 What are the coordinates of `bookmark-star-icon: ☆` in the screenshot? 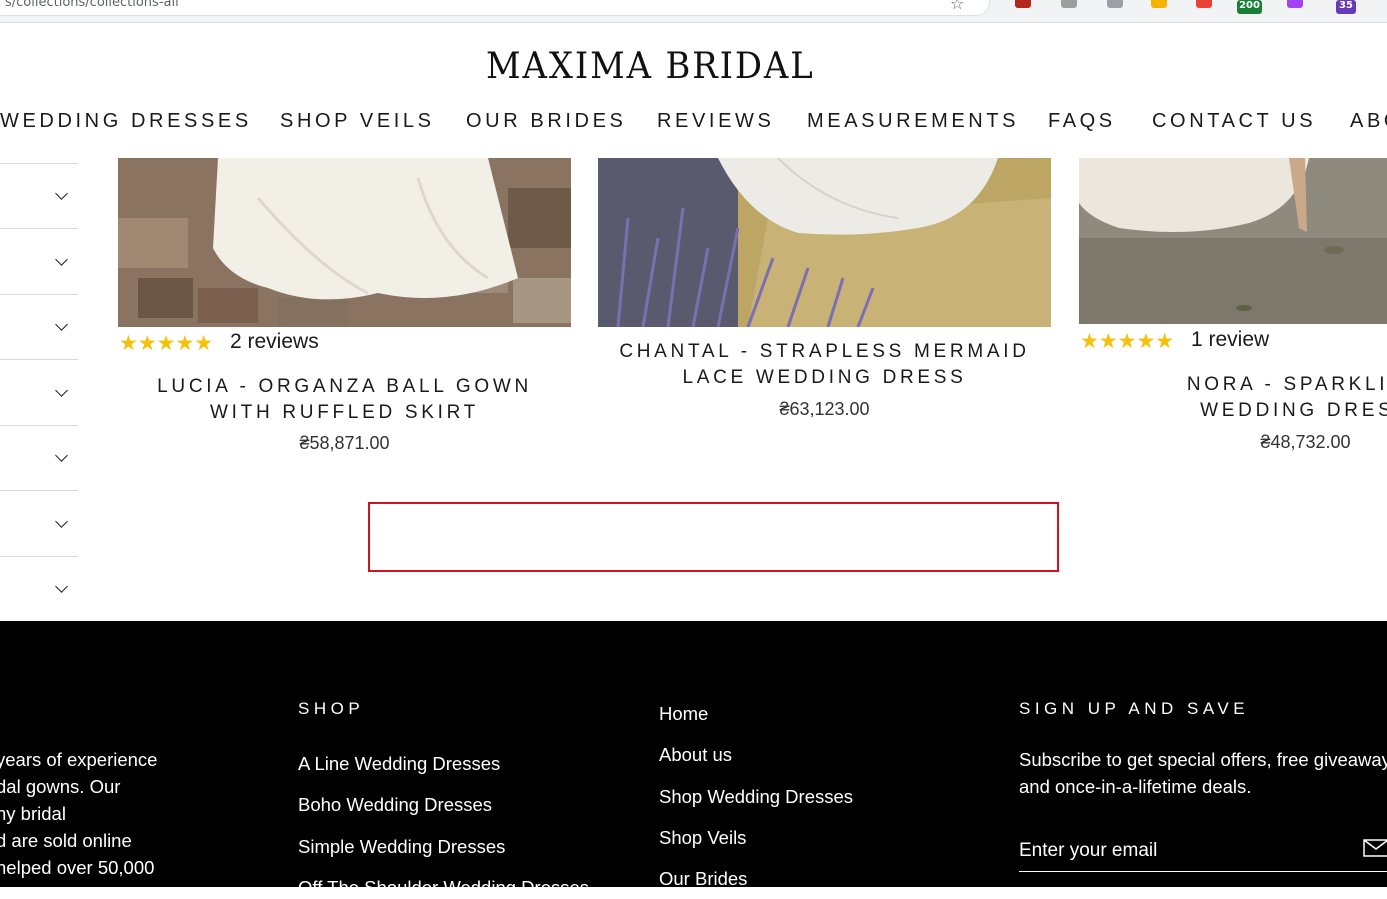 It's located at (957, 6).